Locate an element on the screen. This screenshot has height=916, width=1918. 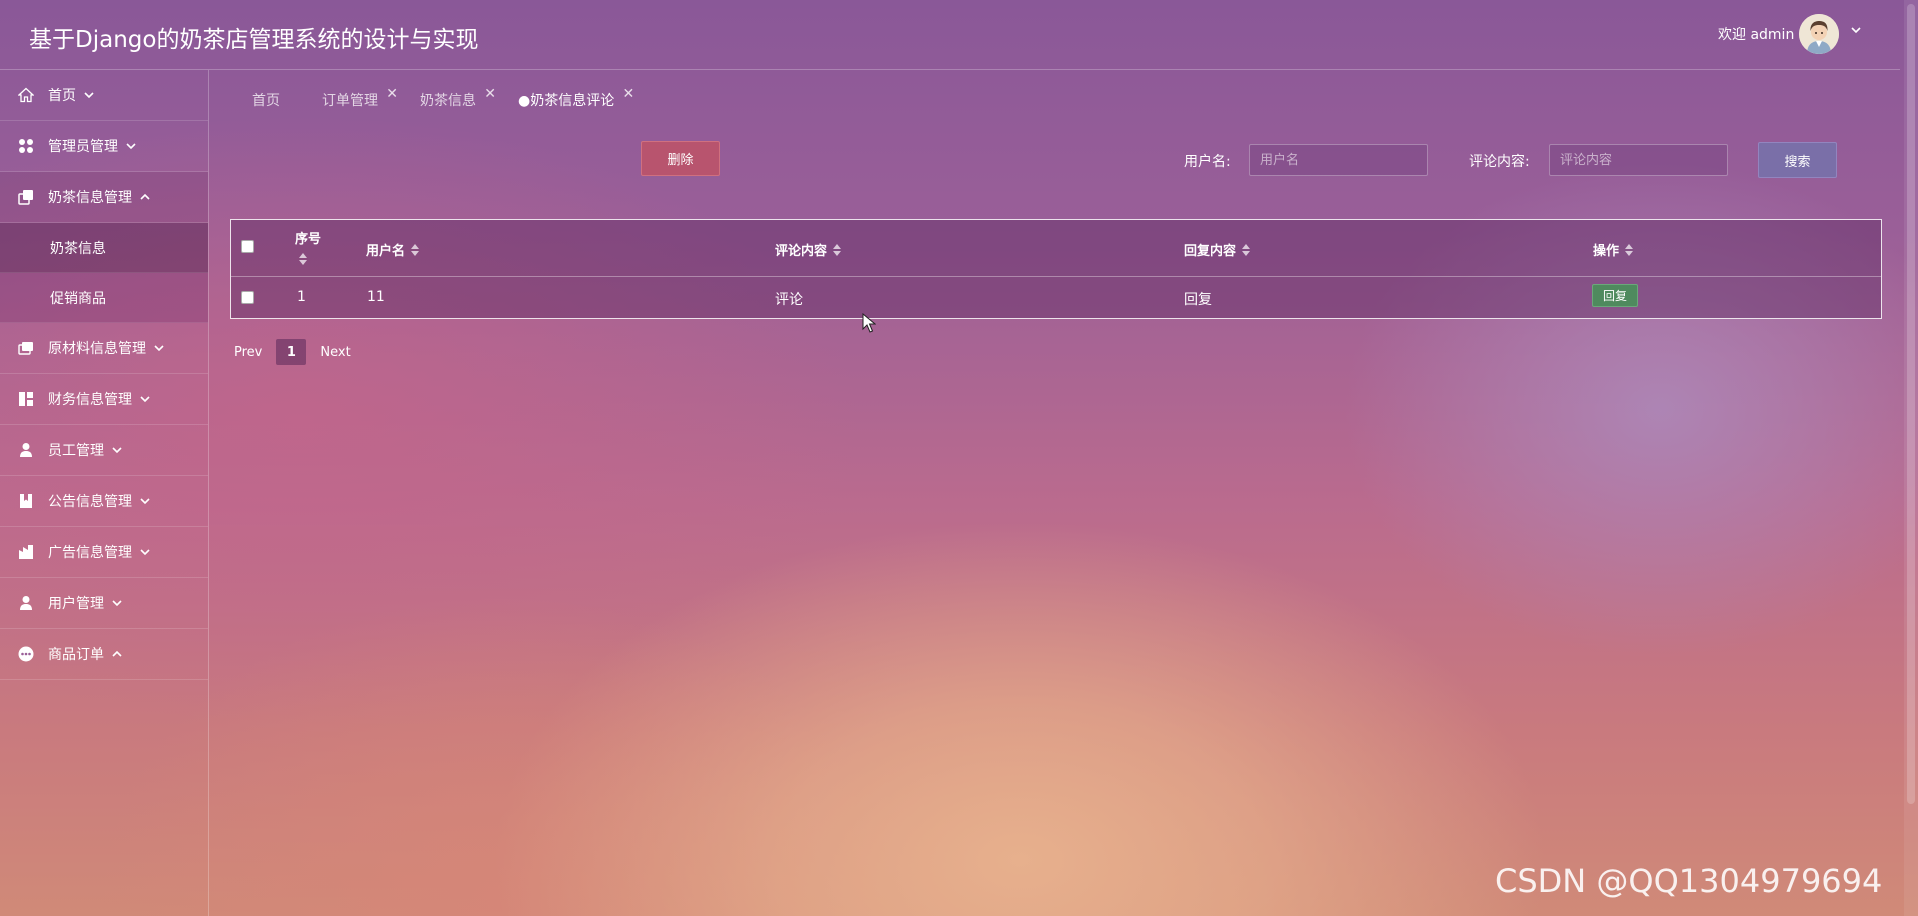
layers-icon is located at coordinates (26, 348).